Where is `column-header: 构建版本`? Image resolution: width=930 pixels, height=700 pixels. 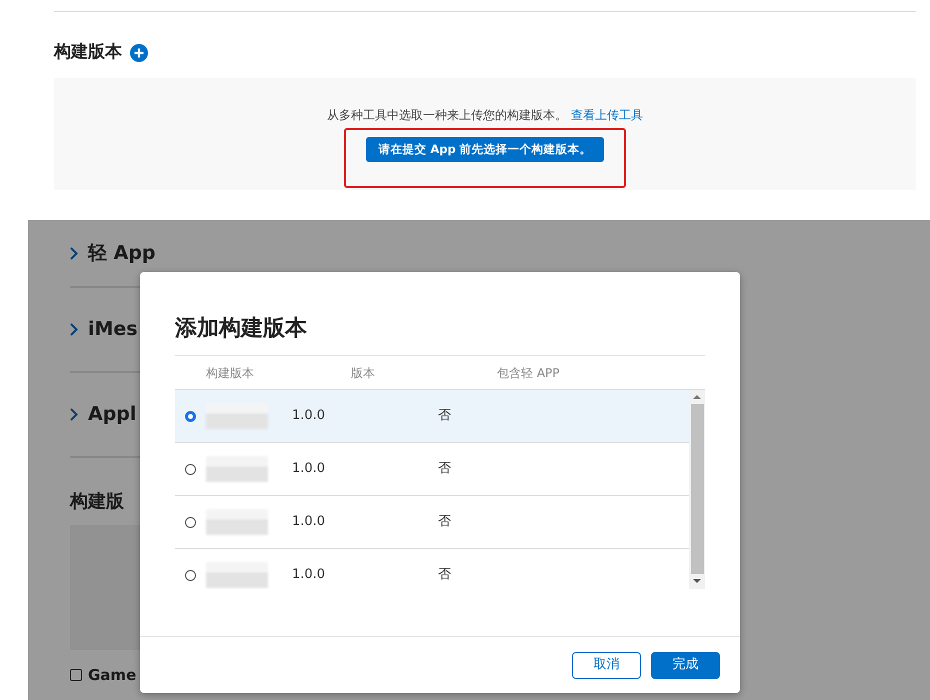 column-header: 构建版本 is located at coordinates (230, 373).